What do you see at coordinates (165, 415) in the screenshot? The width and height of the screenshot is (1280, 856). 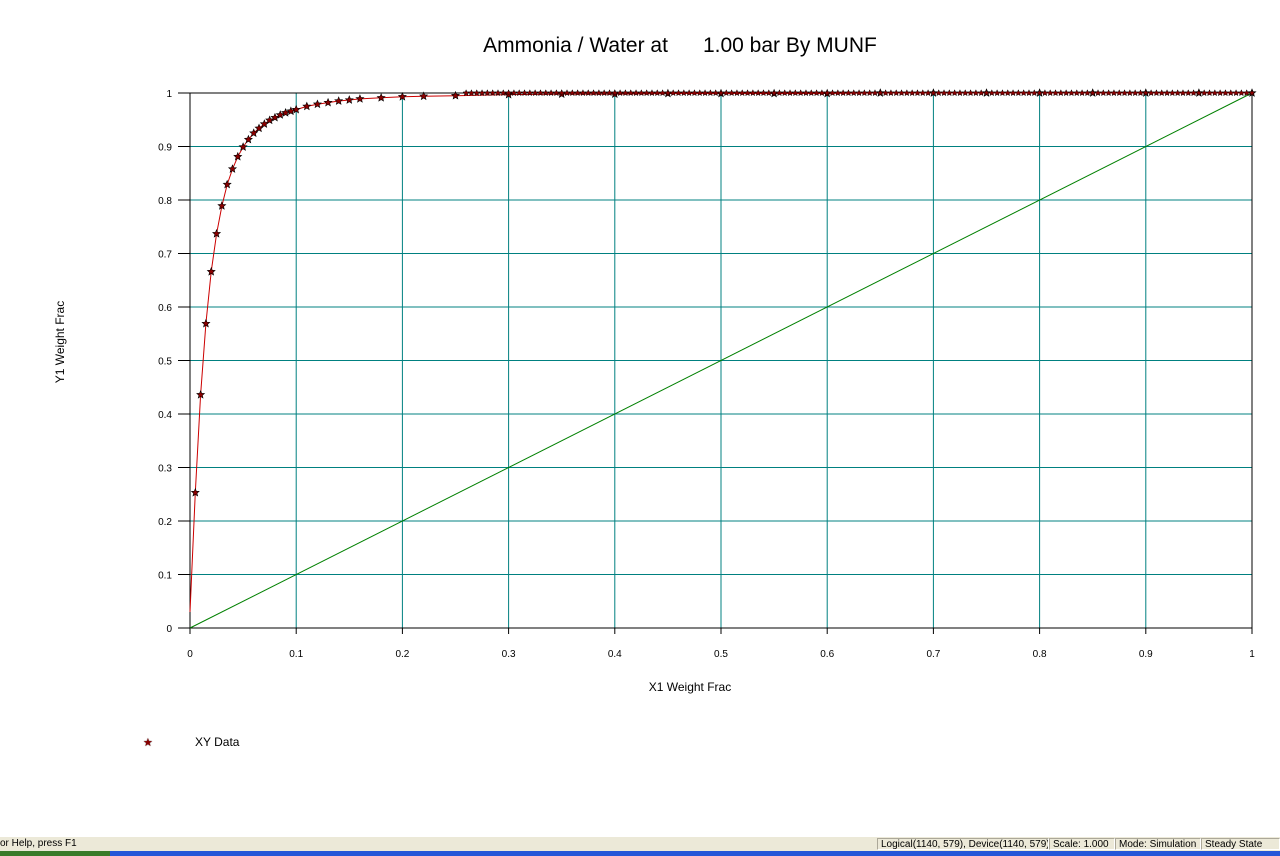 I see `y-tick-label: 0.4` at bounding box center [165, 415].